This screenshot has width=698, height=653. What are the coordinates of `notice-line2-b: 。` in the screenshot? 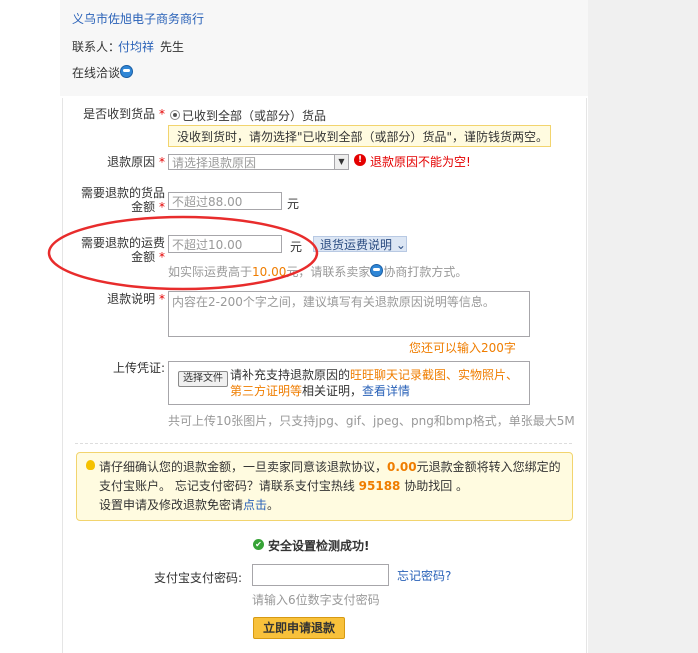 It's located at (273, 505).